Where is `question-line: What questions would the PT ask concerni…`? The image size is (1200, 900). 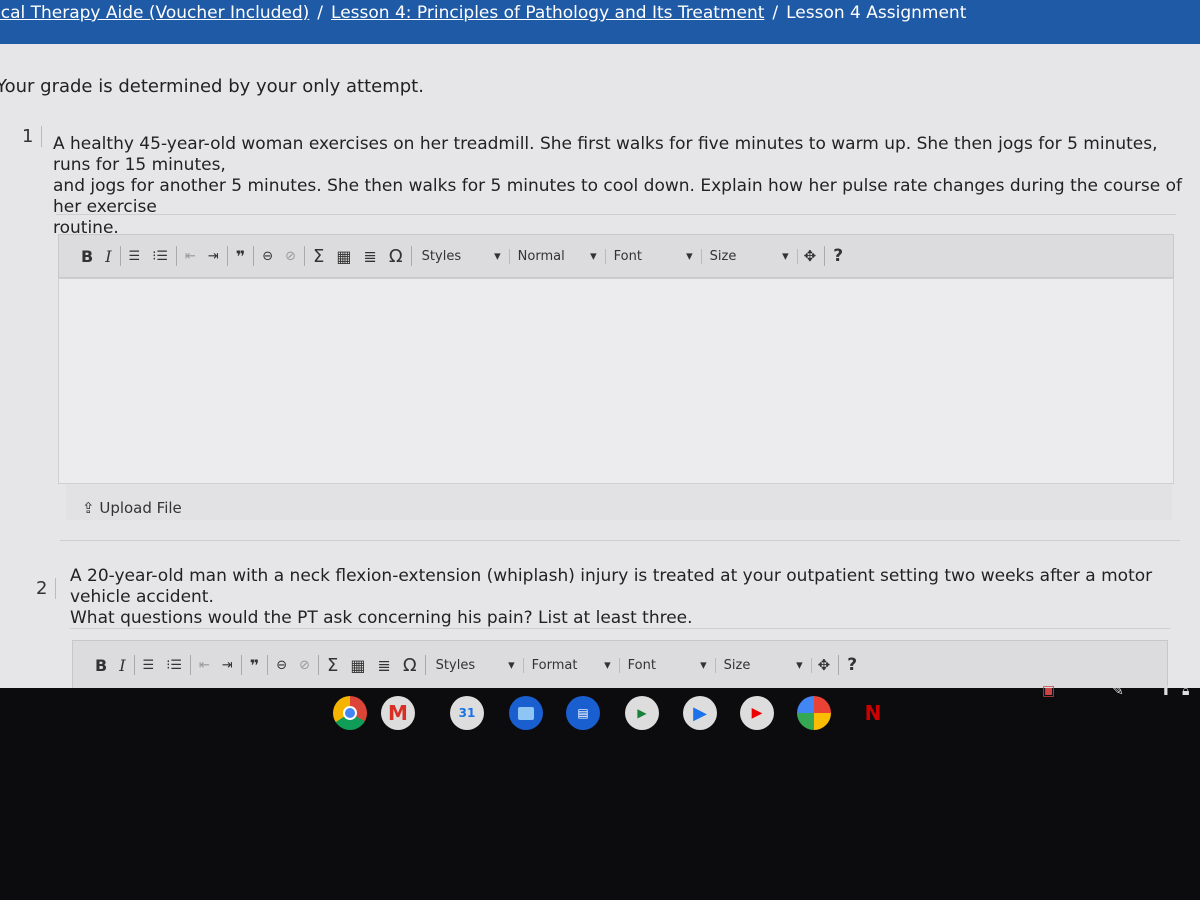
question-line: What questions would the PT ask concerni… is located at coordinates (381, 618).